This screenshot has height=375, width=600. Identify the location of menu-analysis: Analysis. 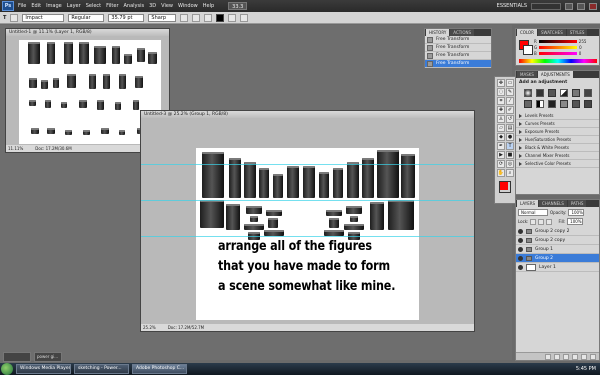
(134, 6).